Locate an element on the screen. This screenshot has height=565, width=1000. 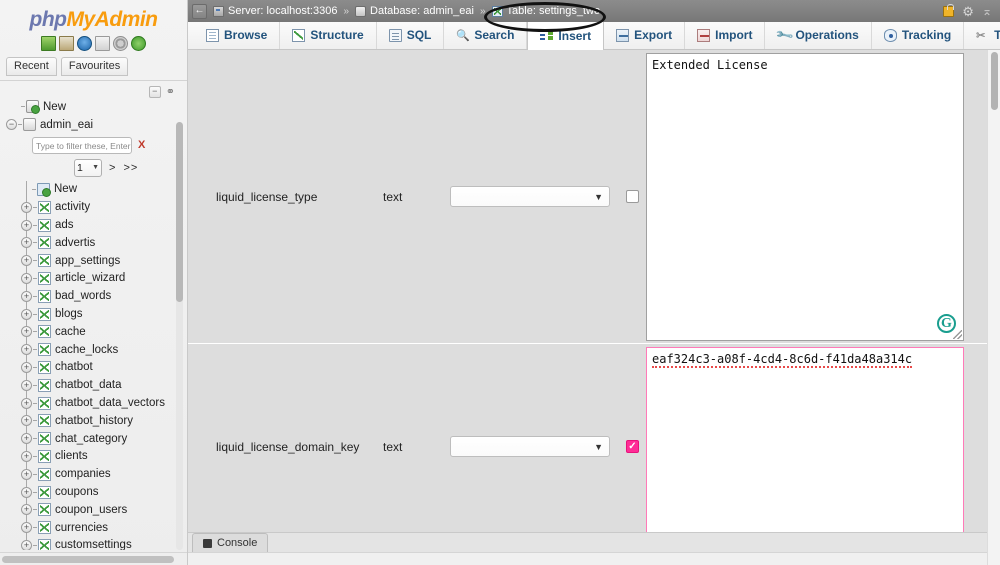
tab-insert: Insert is located at coordinates (566, 35).